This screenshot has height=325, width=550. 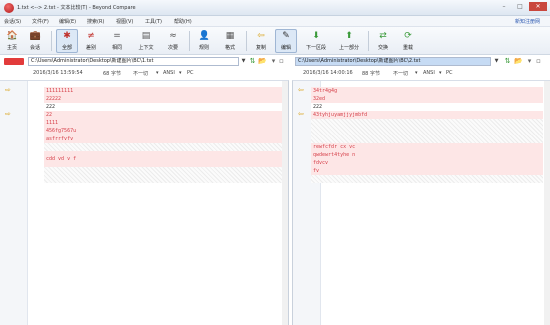 What do you see at coordinates (449, 73) in the screenshot?
I see `right-platform: PC` at bounding box center [449, 73].